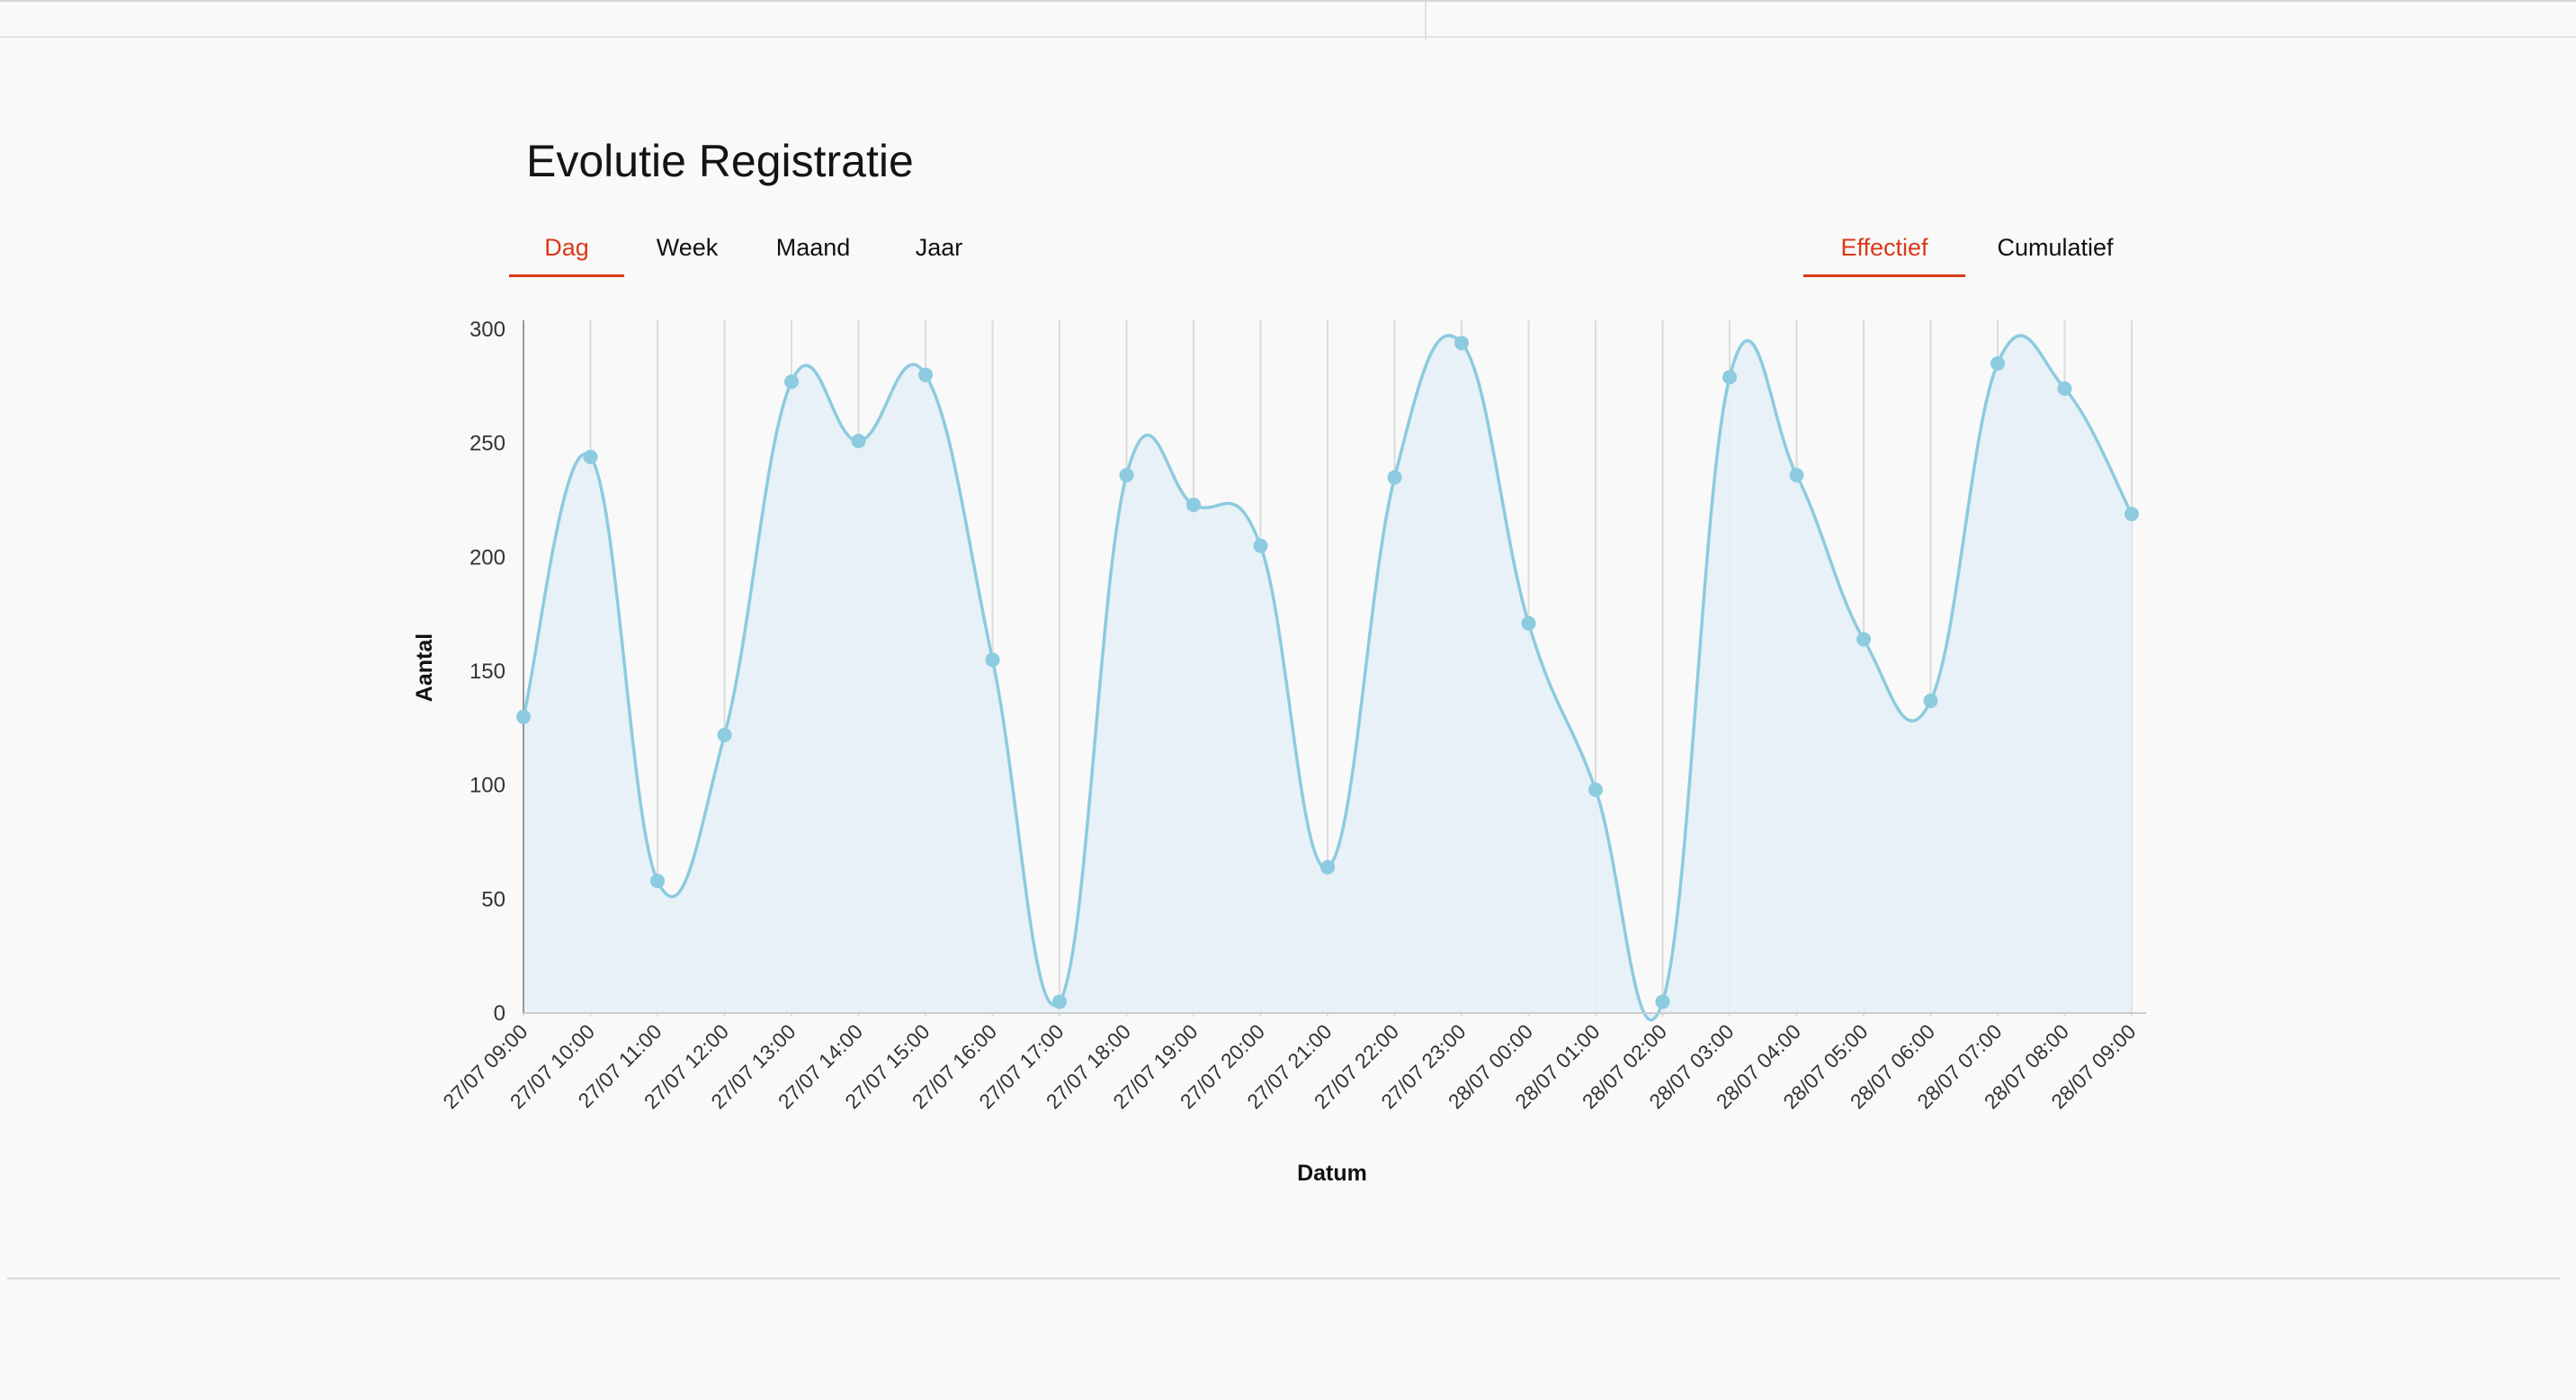 The height and width of the screenshot is (1400, 2576). Describe the element at coordinates (487, 786) in the screenshot. I see `y-tick-label: 100` at that location.